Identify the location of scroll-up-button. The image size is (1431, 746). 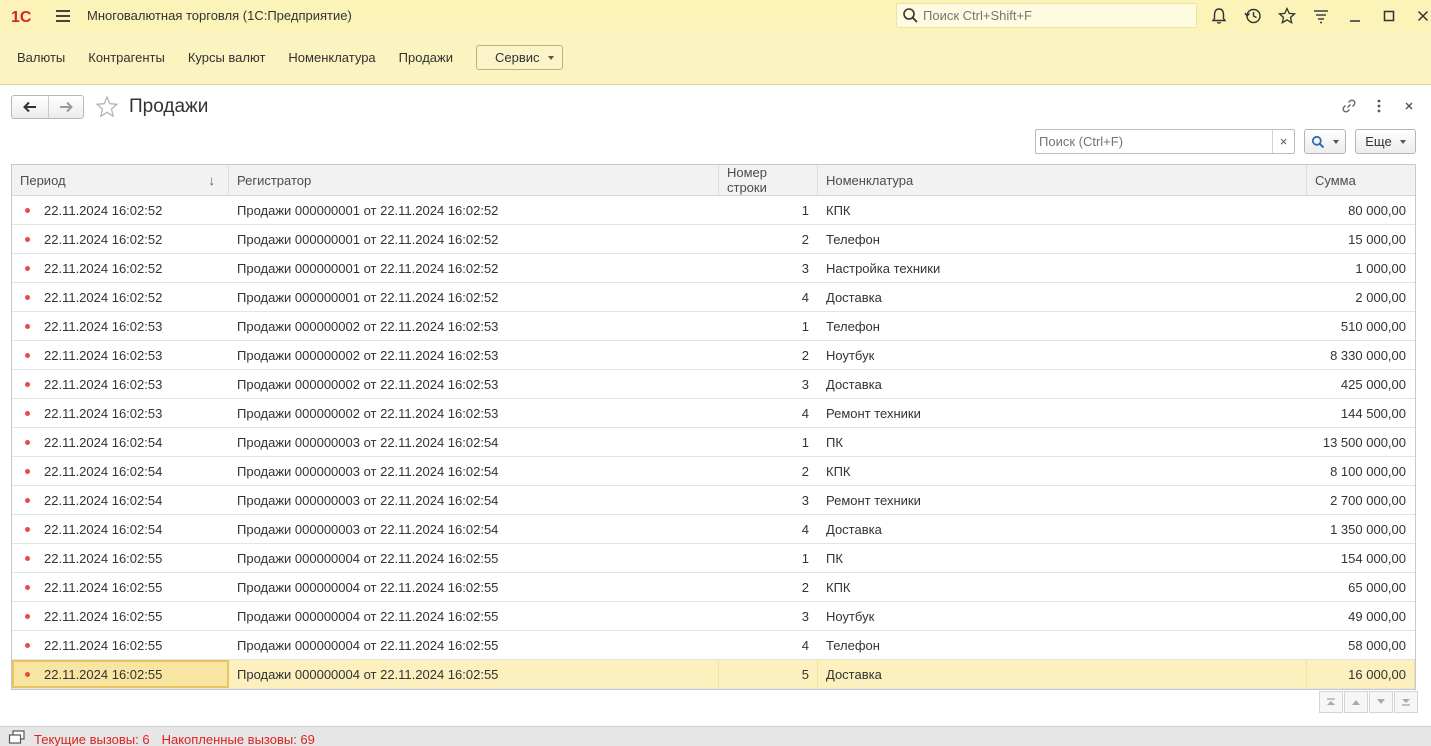
(1356, 702).